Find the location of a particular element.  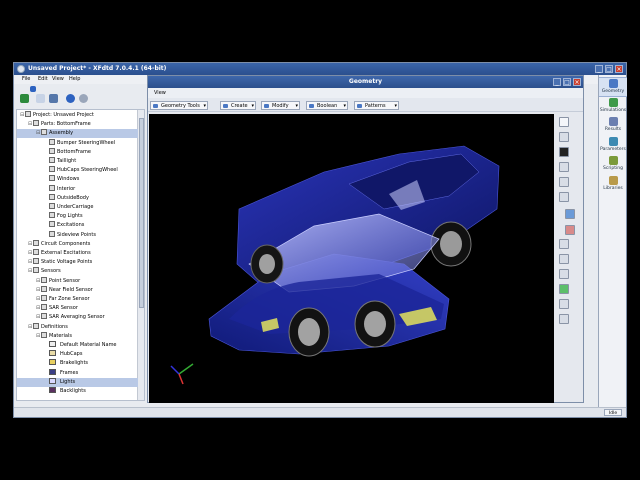

geometry-view-menu: View is located at coordinates (160, 93).